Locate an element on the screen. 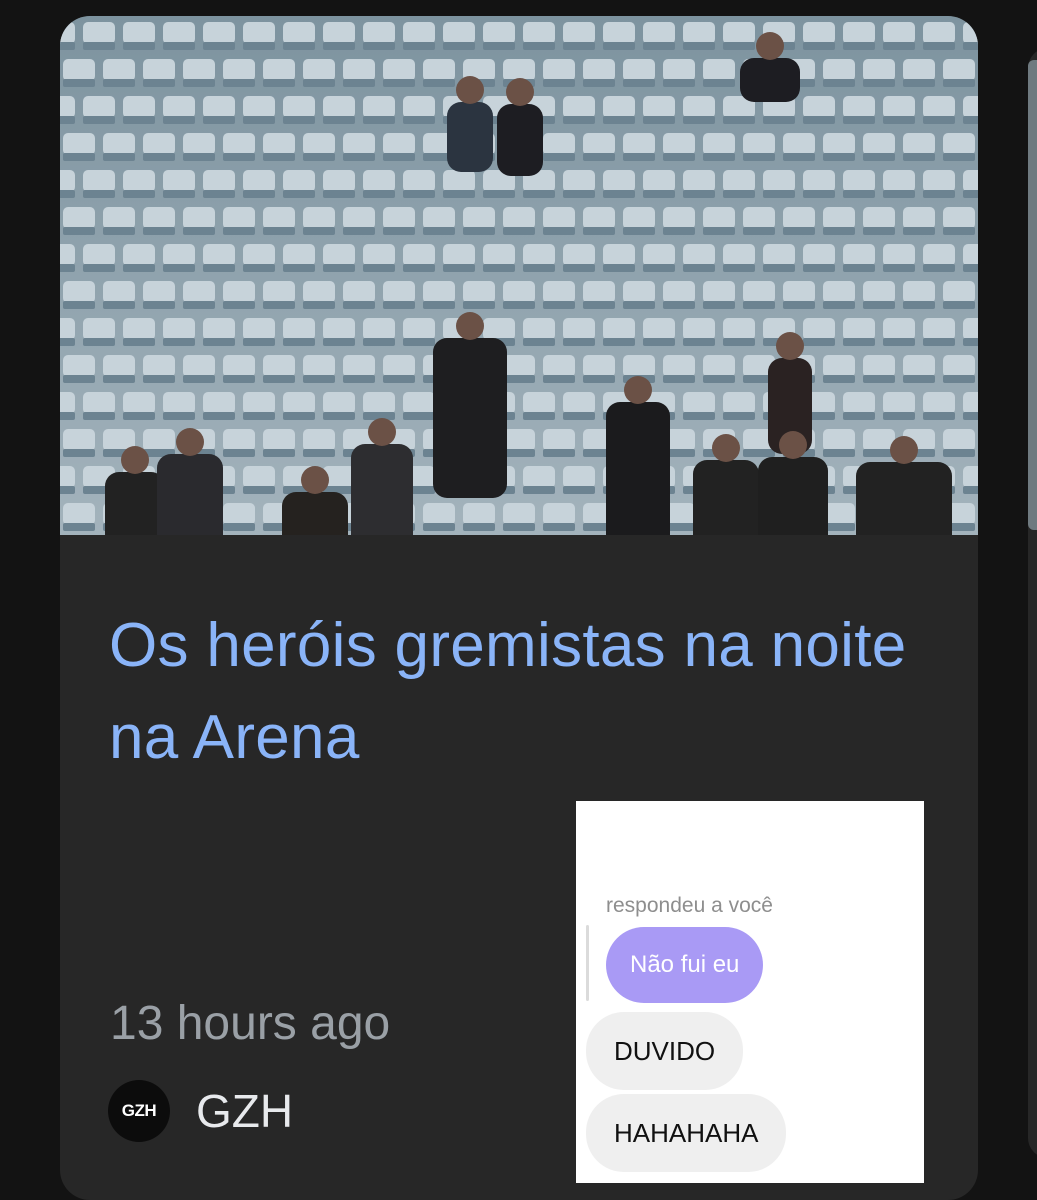 The image size is (1037, 1200). article-source: GZH GZH is located at coordinates (200, 1111).